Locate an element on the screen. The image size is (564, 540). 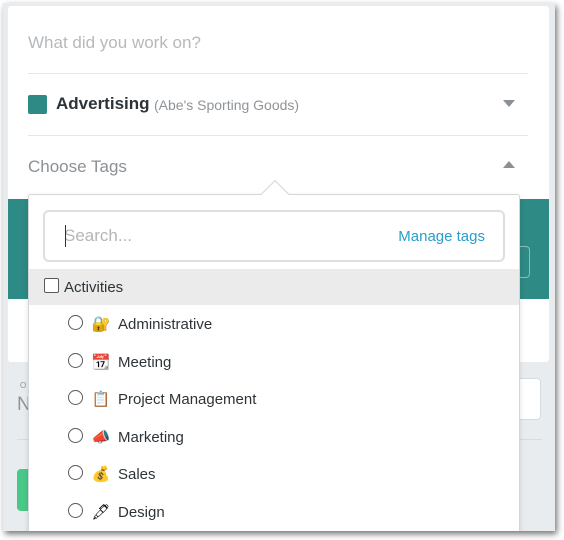
manage-tags-link: Manage tags is located at coordinates (441, 236).